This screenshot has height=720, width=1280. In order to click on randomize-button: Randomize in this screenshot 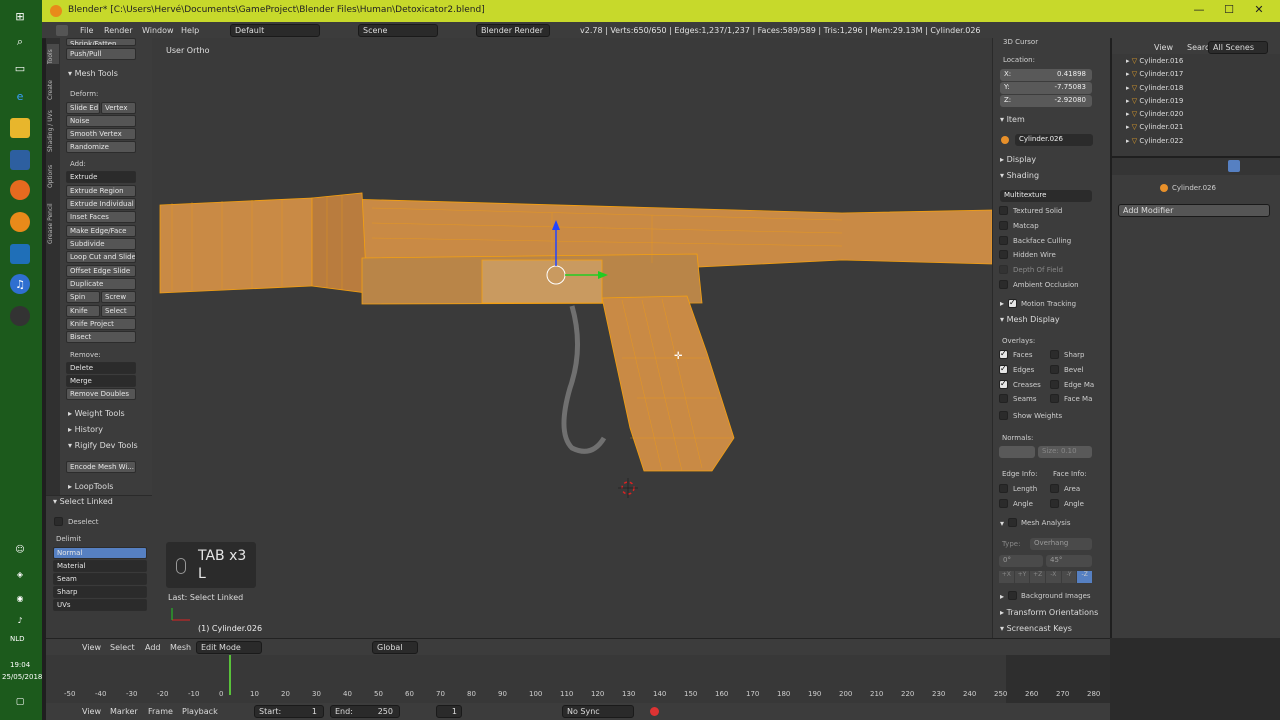, I will do `click(101, 147)`.